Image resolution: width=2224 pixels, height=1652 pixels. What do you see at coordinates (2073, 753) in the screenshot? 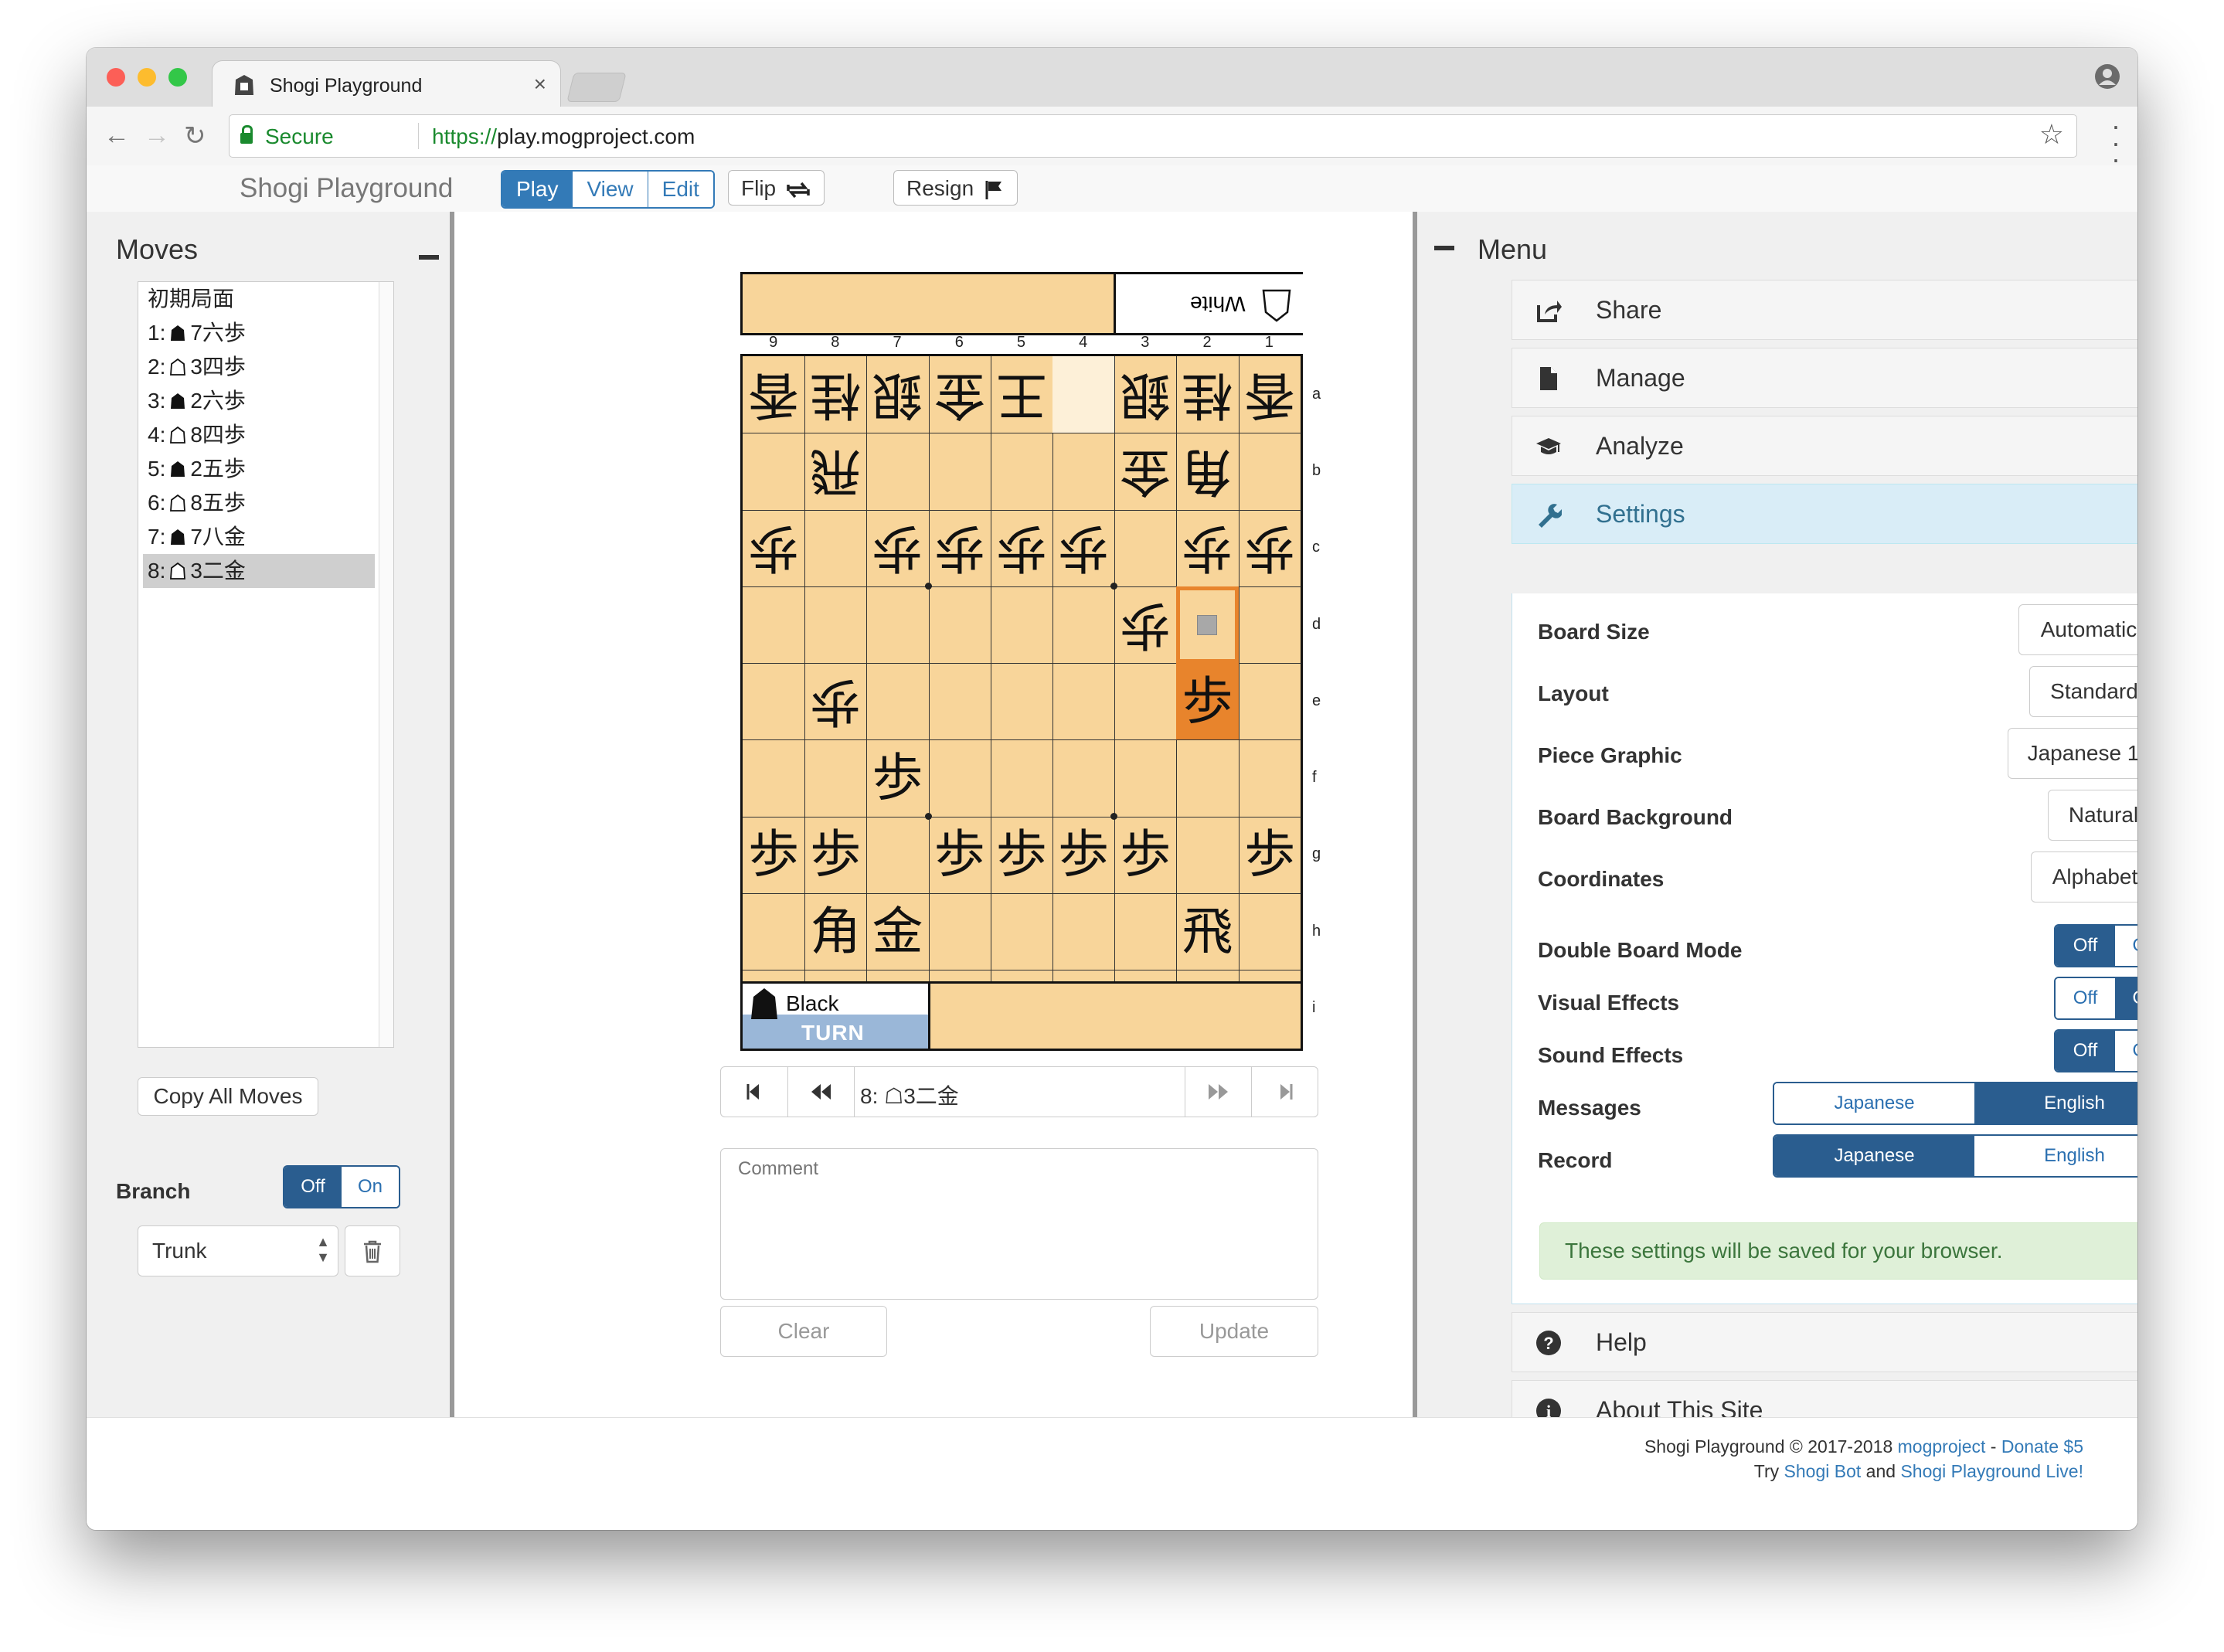
I see `piece-graphic-dropdown: Japanese 1` at bounding box center [2073, 753].